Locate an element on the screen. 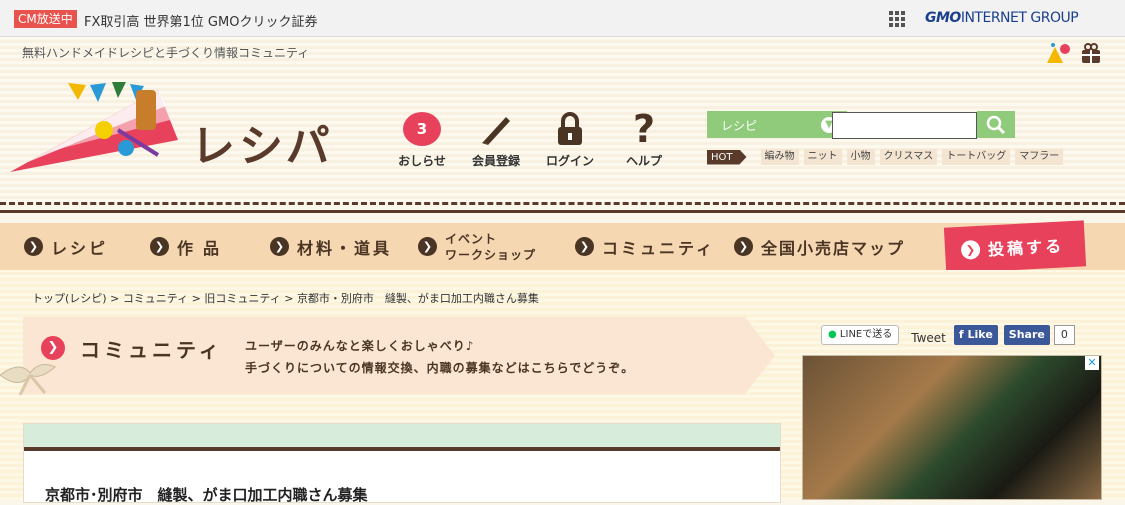  pen-icon is located at coordinates (496, 131).